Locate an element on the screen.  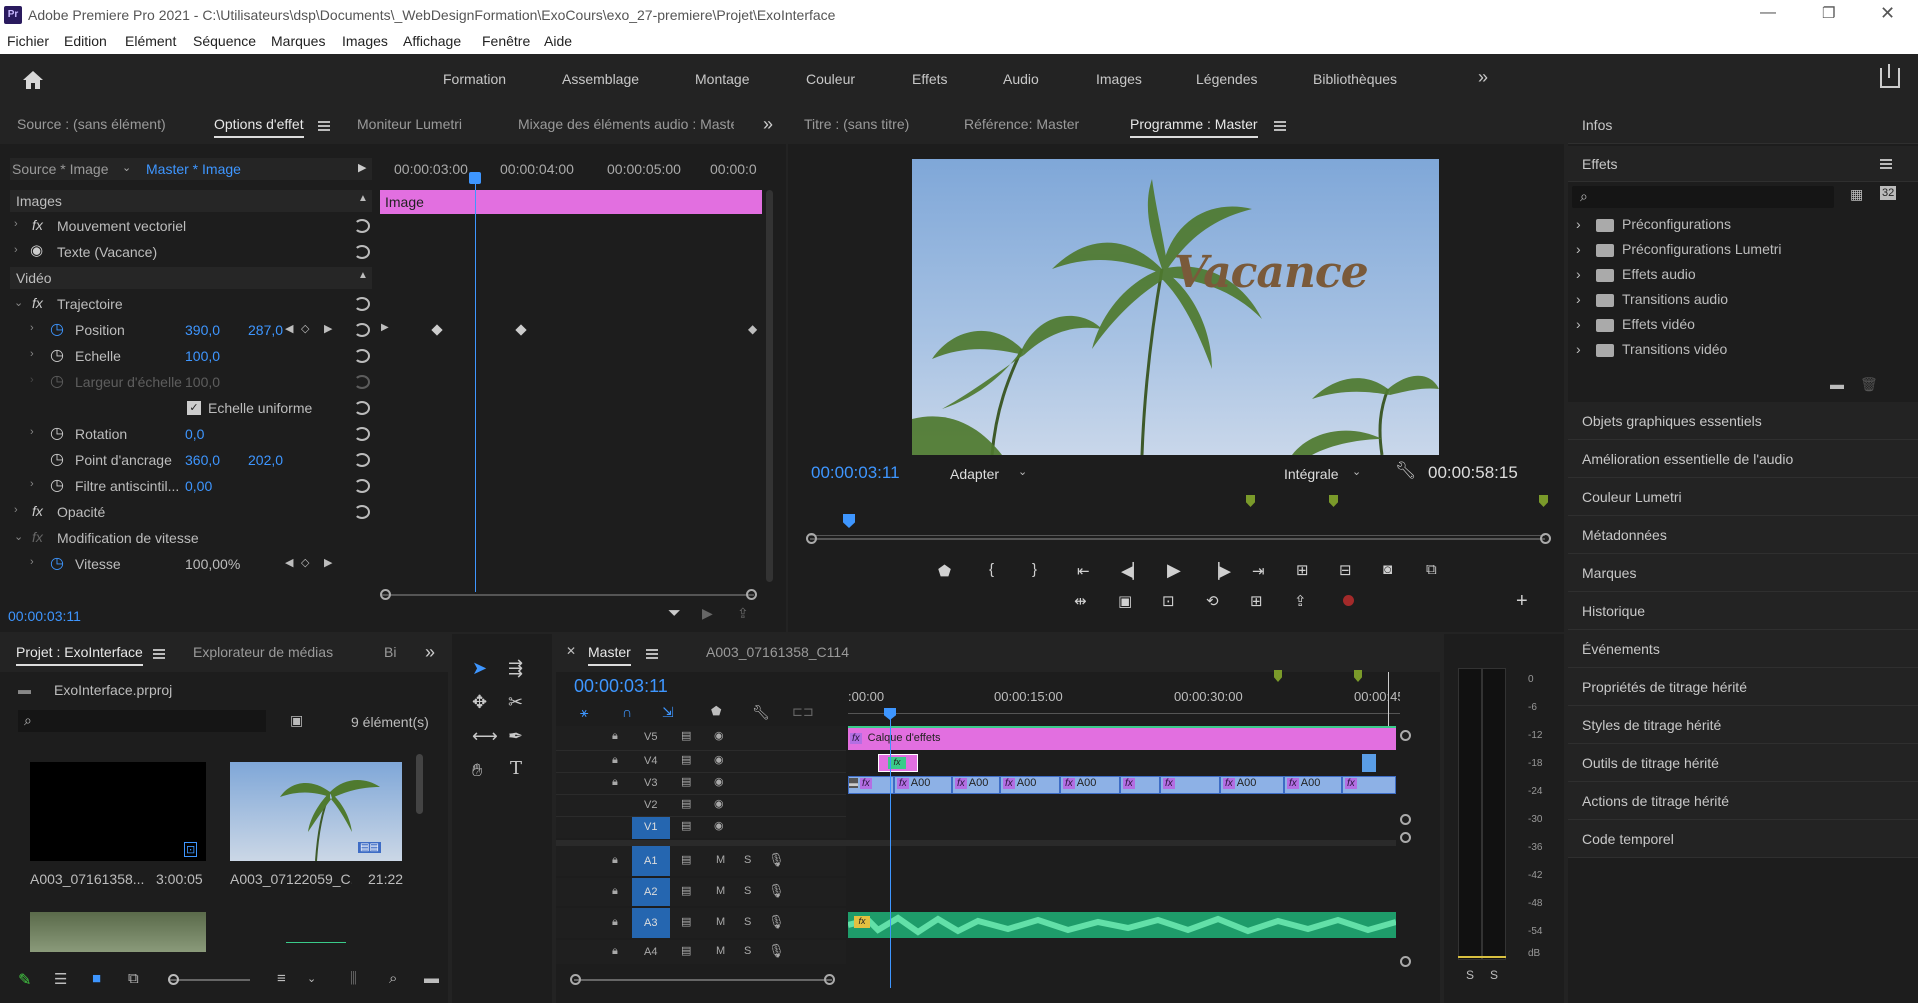
icon-view-icon: ■ is located at coordinates (96, 978).